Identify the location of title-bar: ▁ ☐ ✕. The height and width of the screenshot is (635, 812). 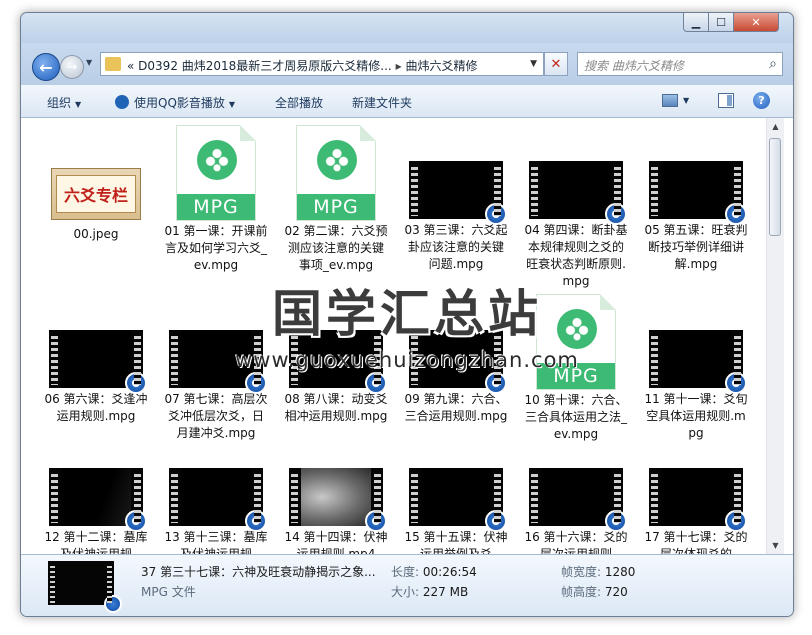
(407, 28).